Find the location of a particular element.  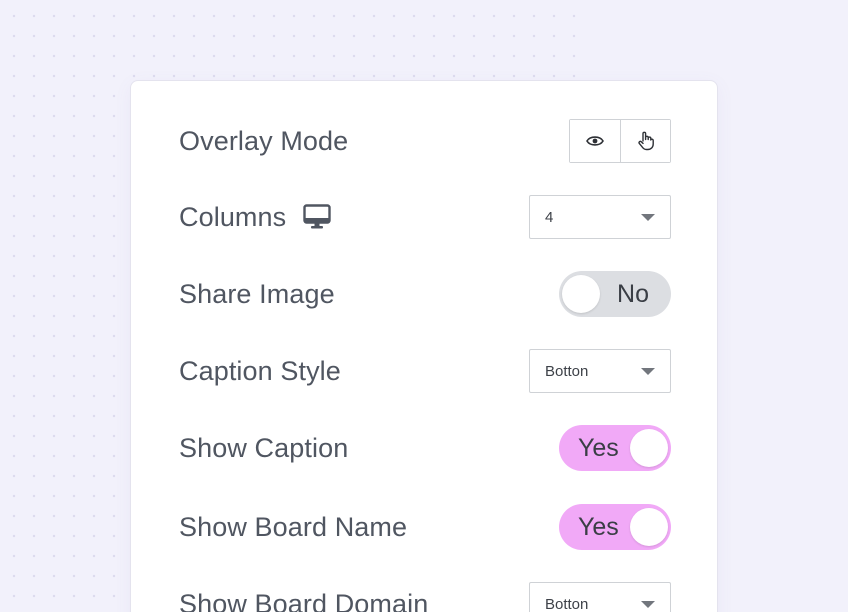

overlay-mode-button-group is located at coordinates (620, 141).